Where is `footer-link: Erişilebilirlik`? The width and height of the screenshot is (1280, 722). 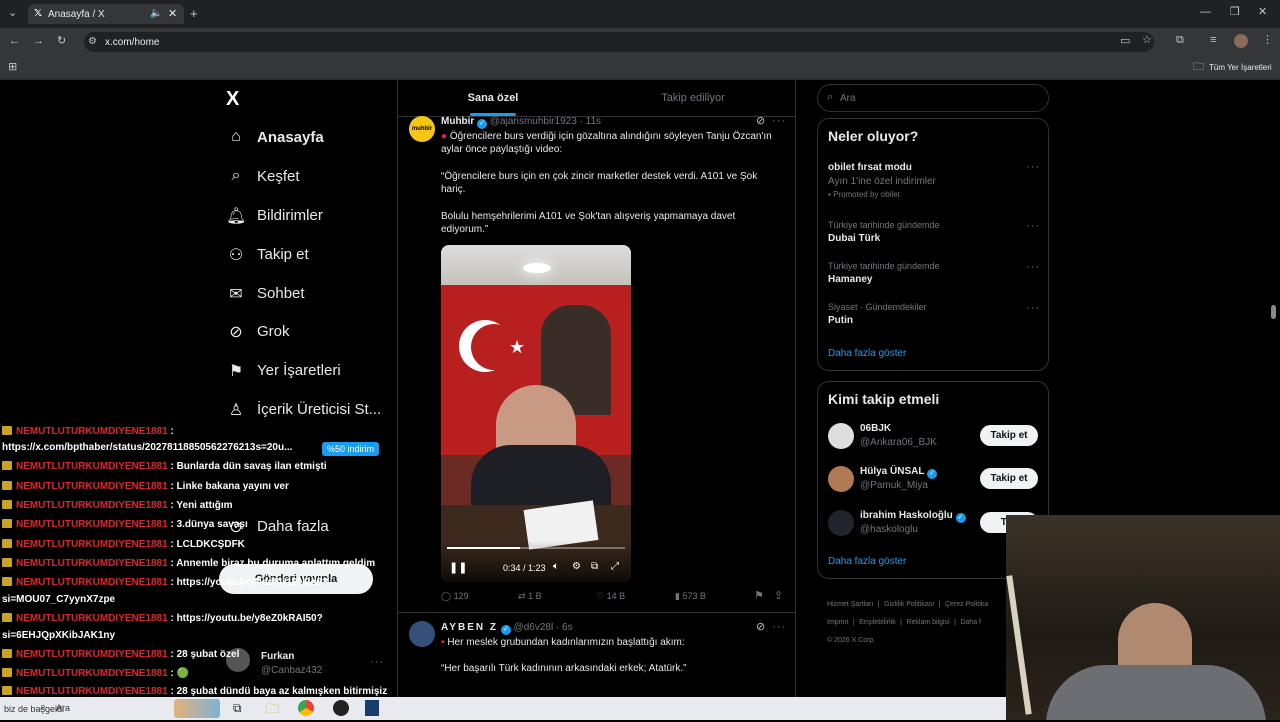
footer-link: Erişilebilirlik is located at coordinates (877, 622).